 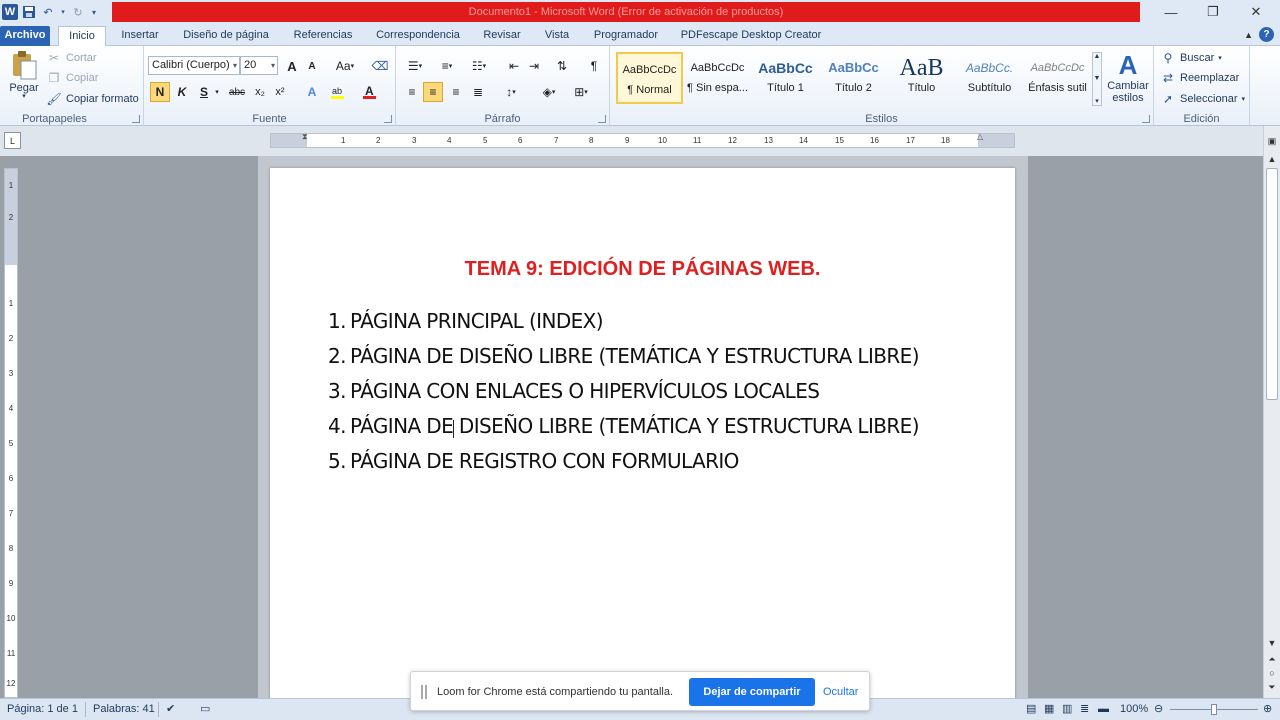 What do you see at coordinates (136, 119) in the screenshot?
I see `clipboard-launcher-icon` at bounding box center [136, 119].